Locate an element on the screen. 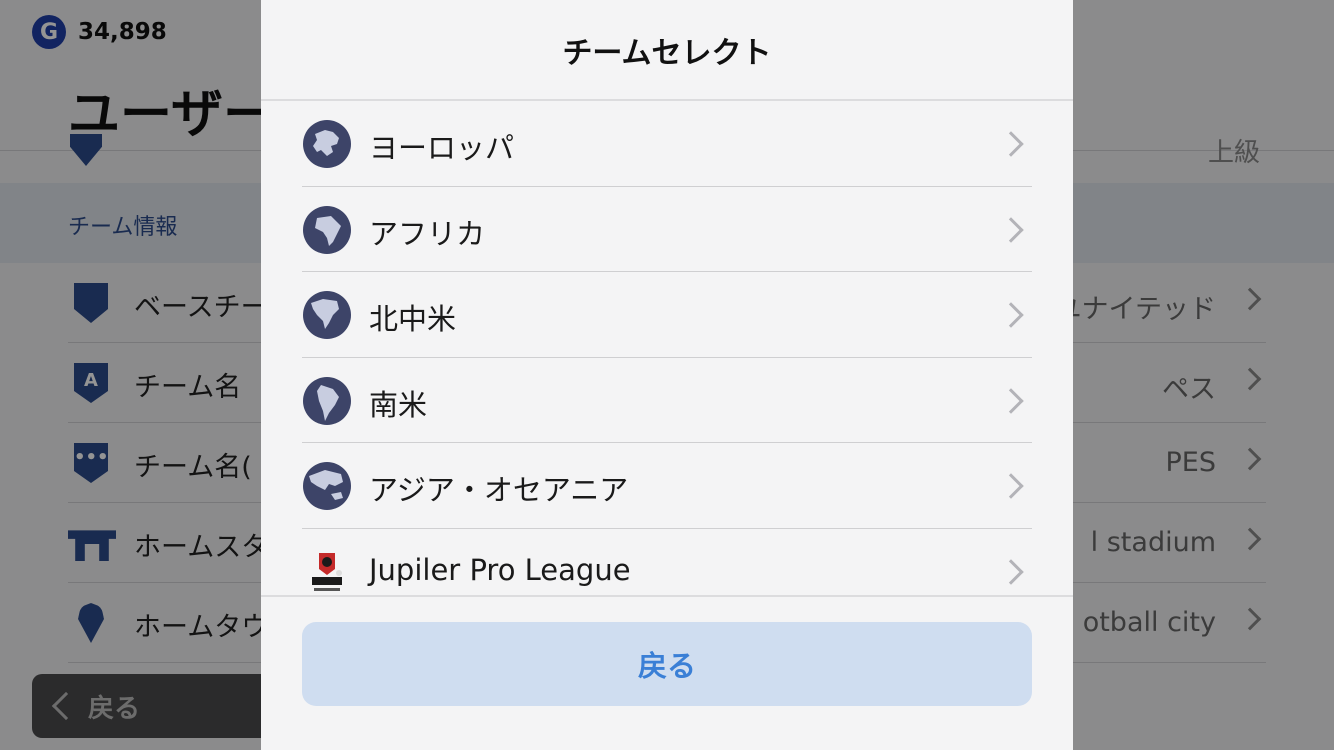  league-item-jupiler: Jupiler Pro League is located at coordinates (667, 562).